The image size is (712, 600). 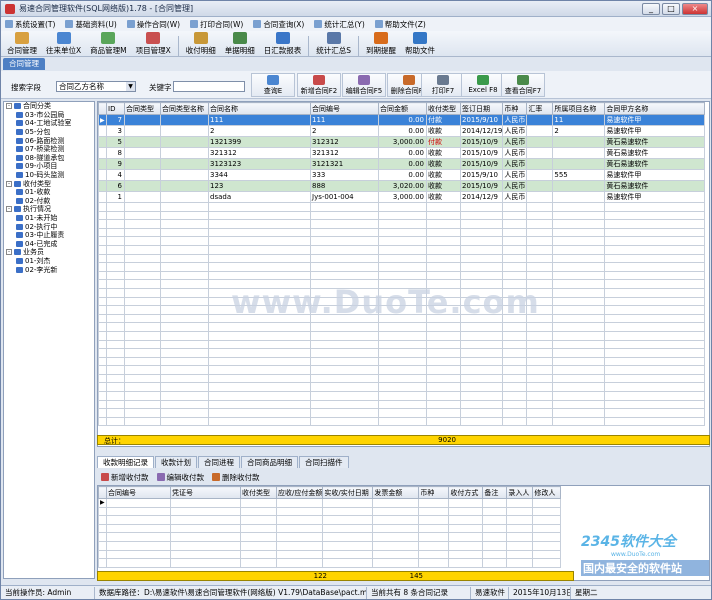 I want to click on column-header: 合同类型名称, so click(x=184, y=108).